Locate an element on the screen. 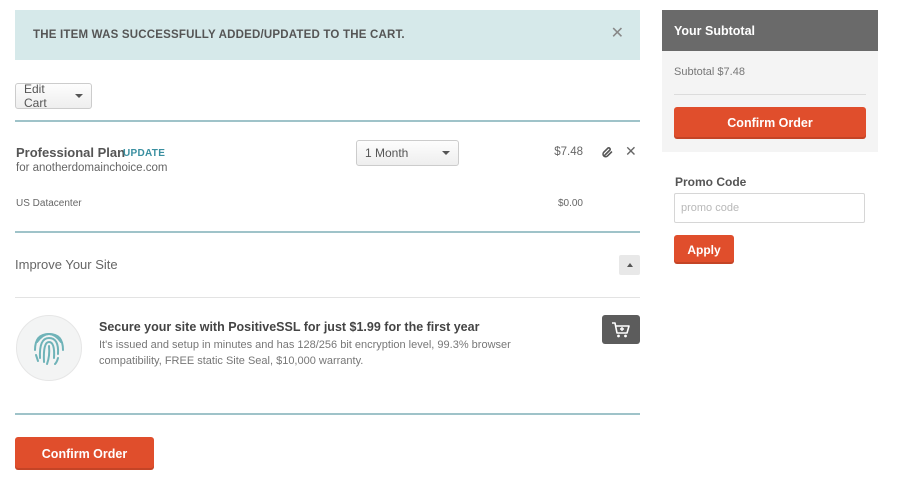 This screenshot has height=492, width=900. close-icon: ✕ is located at coordinates (617, 34).